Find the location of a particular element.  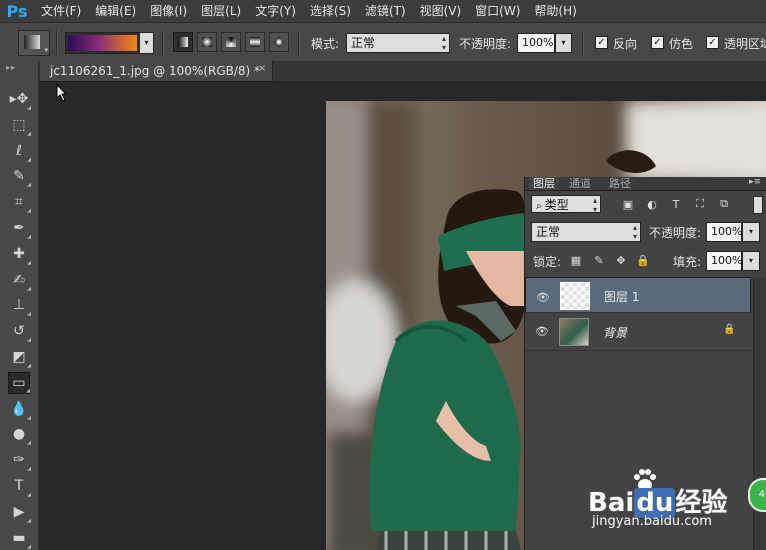

linear-gradient-button is located at coordinates (183, 42).